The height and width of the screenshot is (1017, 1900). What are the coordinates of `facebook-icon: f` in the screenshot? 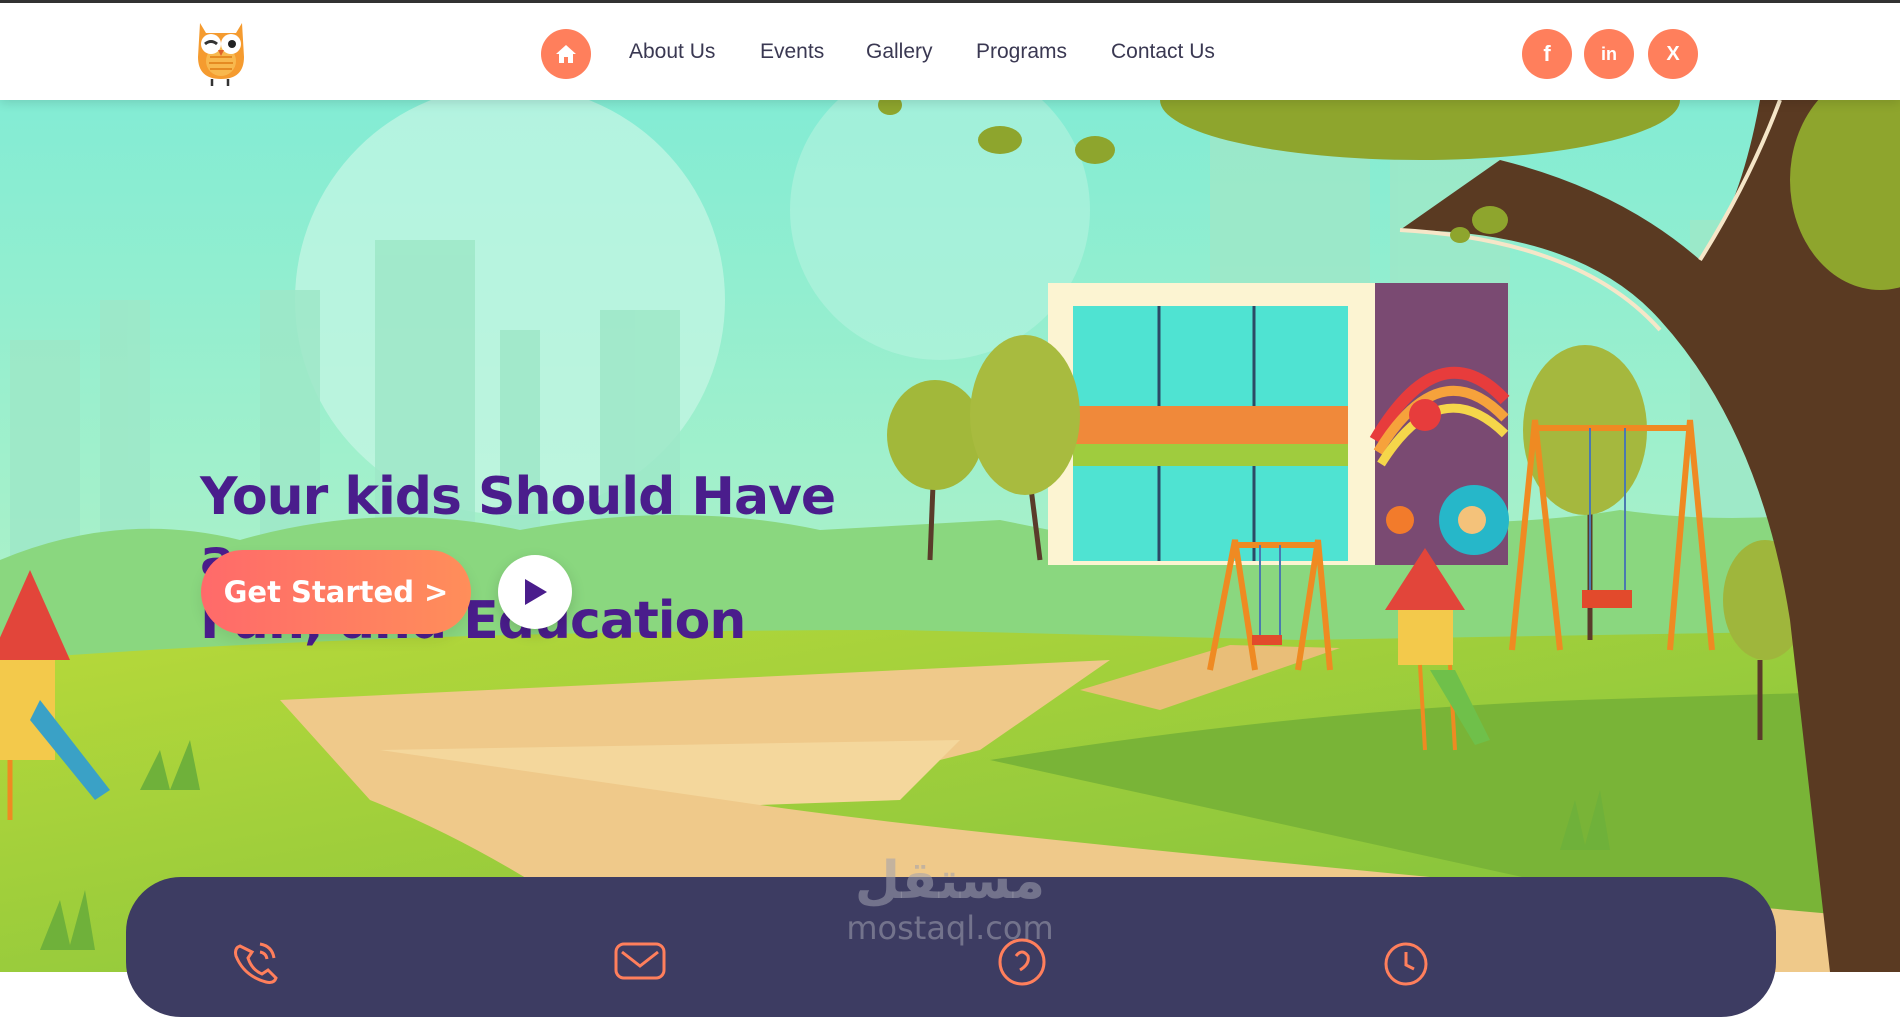 It's located at (1547, 53).